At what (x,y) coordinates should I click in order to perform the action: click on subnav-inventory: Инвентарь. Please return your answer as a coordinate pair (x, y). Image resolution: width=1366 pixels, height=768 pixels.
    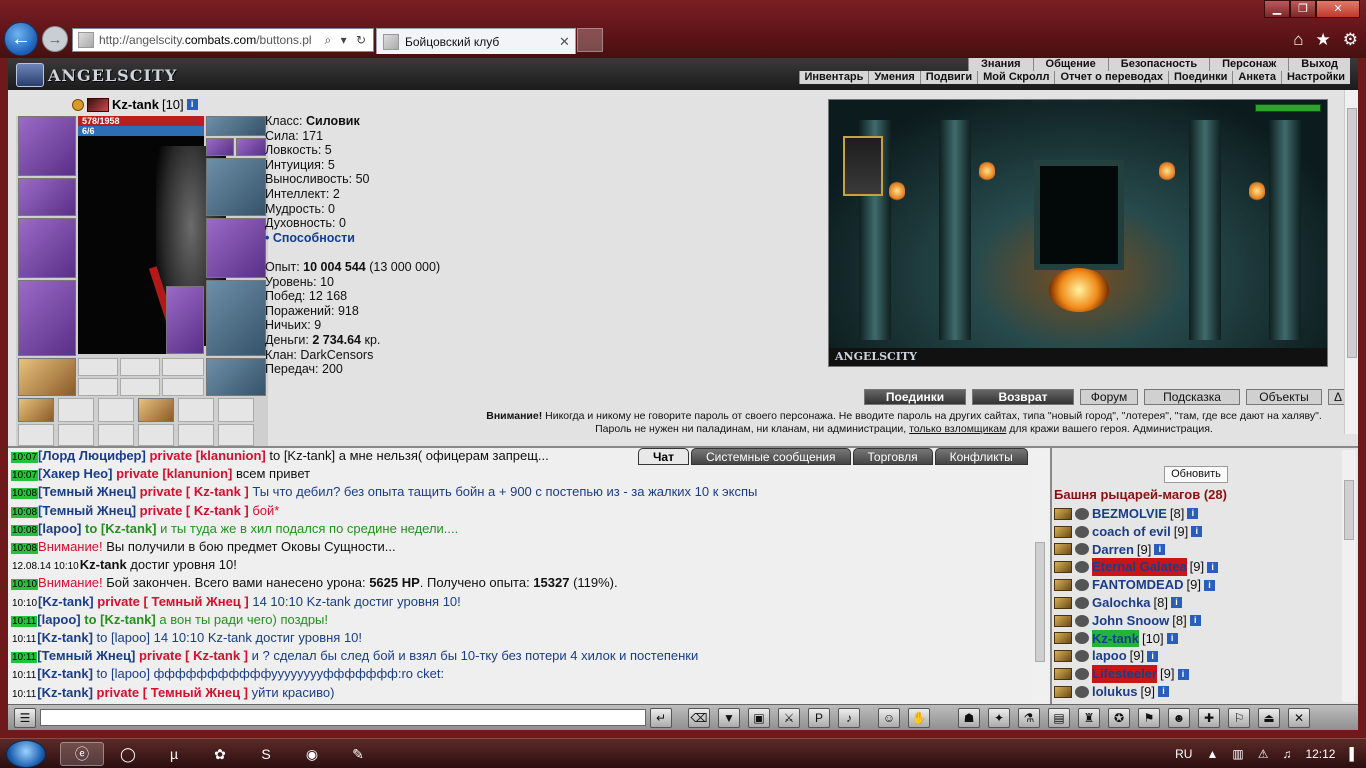
    Looking at the image, I should click on (833, 77).